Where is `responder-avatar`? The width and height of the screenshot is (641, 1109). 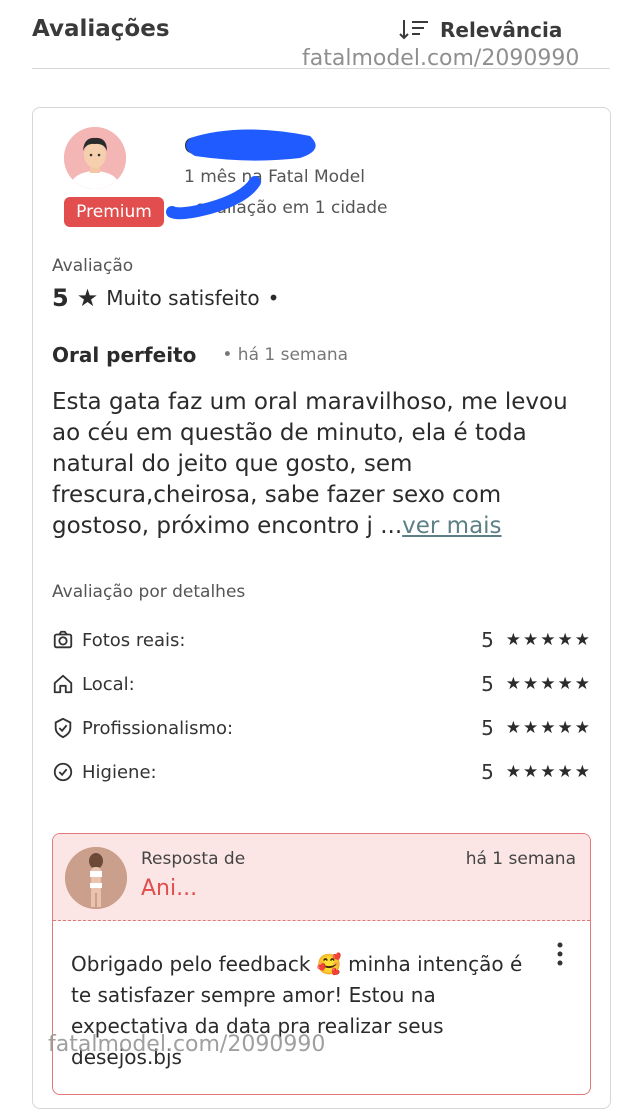
responder-avatar is located at coordinates (96, 878).